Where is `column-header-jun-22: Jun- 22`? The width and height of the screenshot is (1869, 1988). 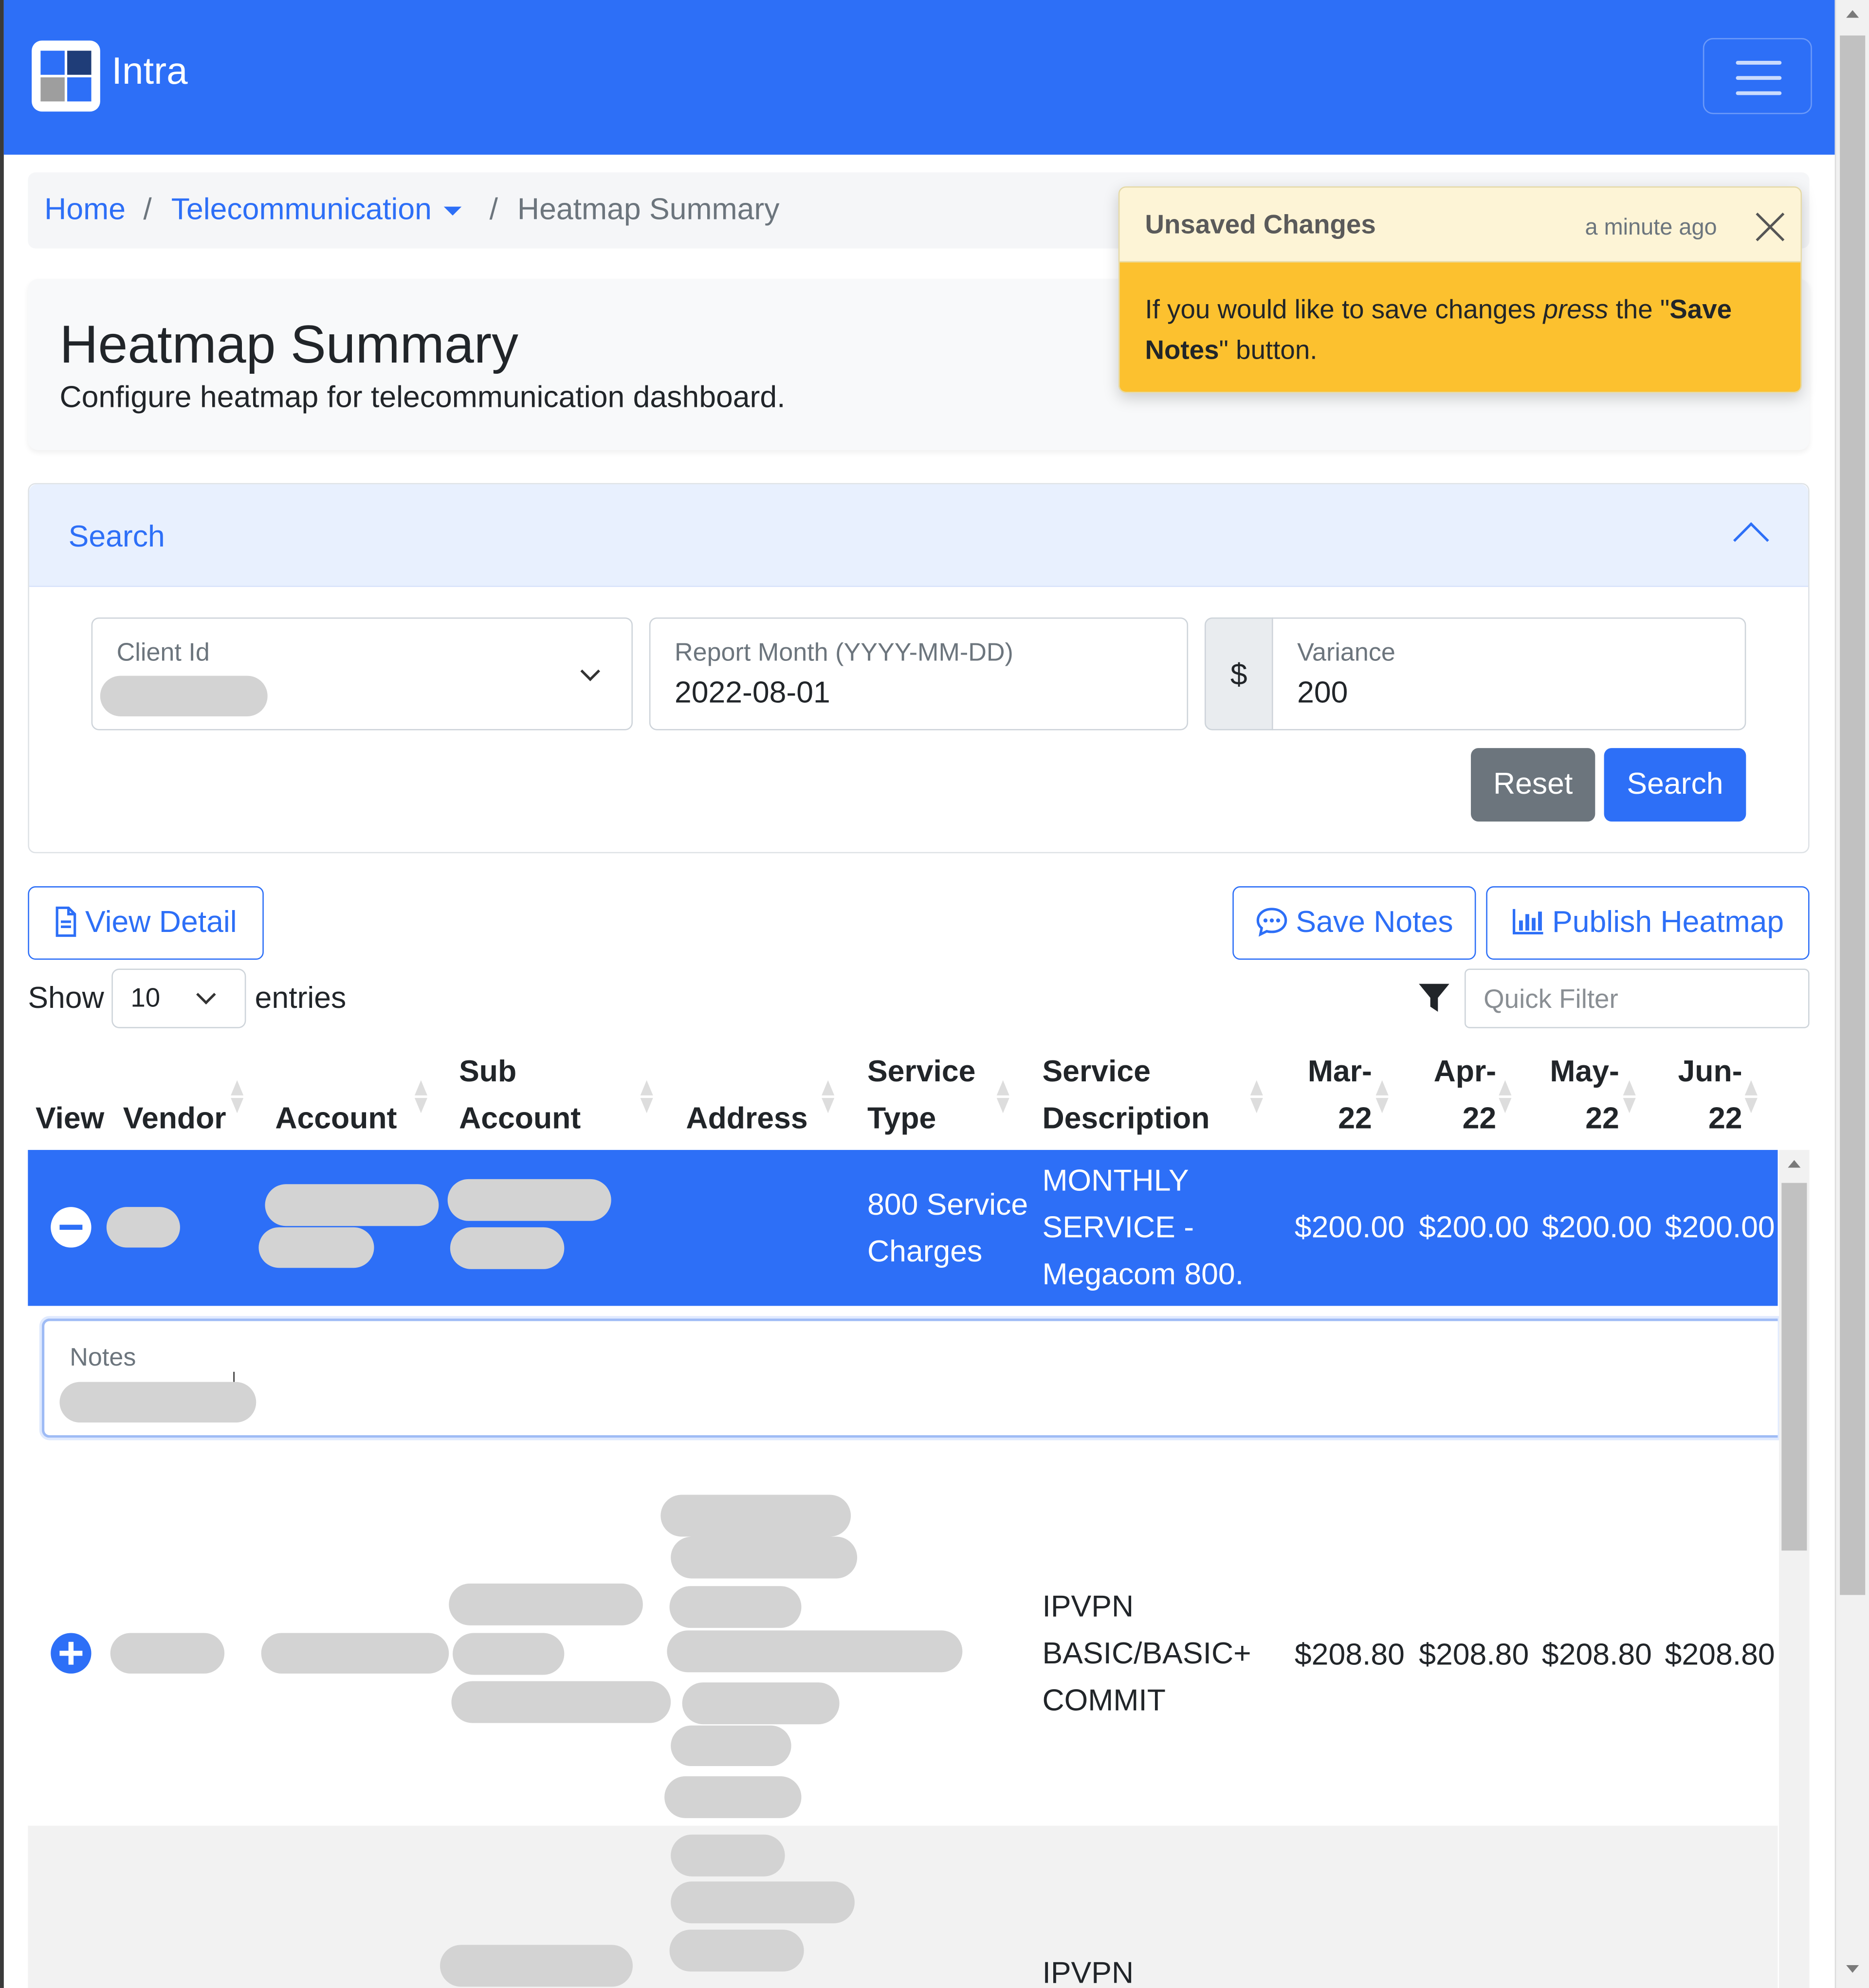 column-header-jun-22: Jun- 22 is located at coordinates (1706, 1096).